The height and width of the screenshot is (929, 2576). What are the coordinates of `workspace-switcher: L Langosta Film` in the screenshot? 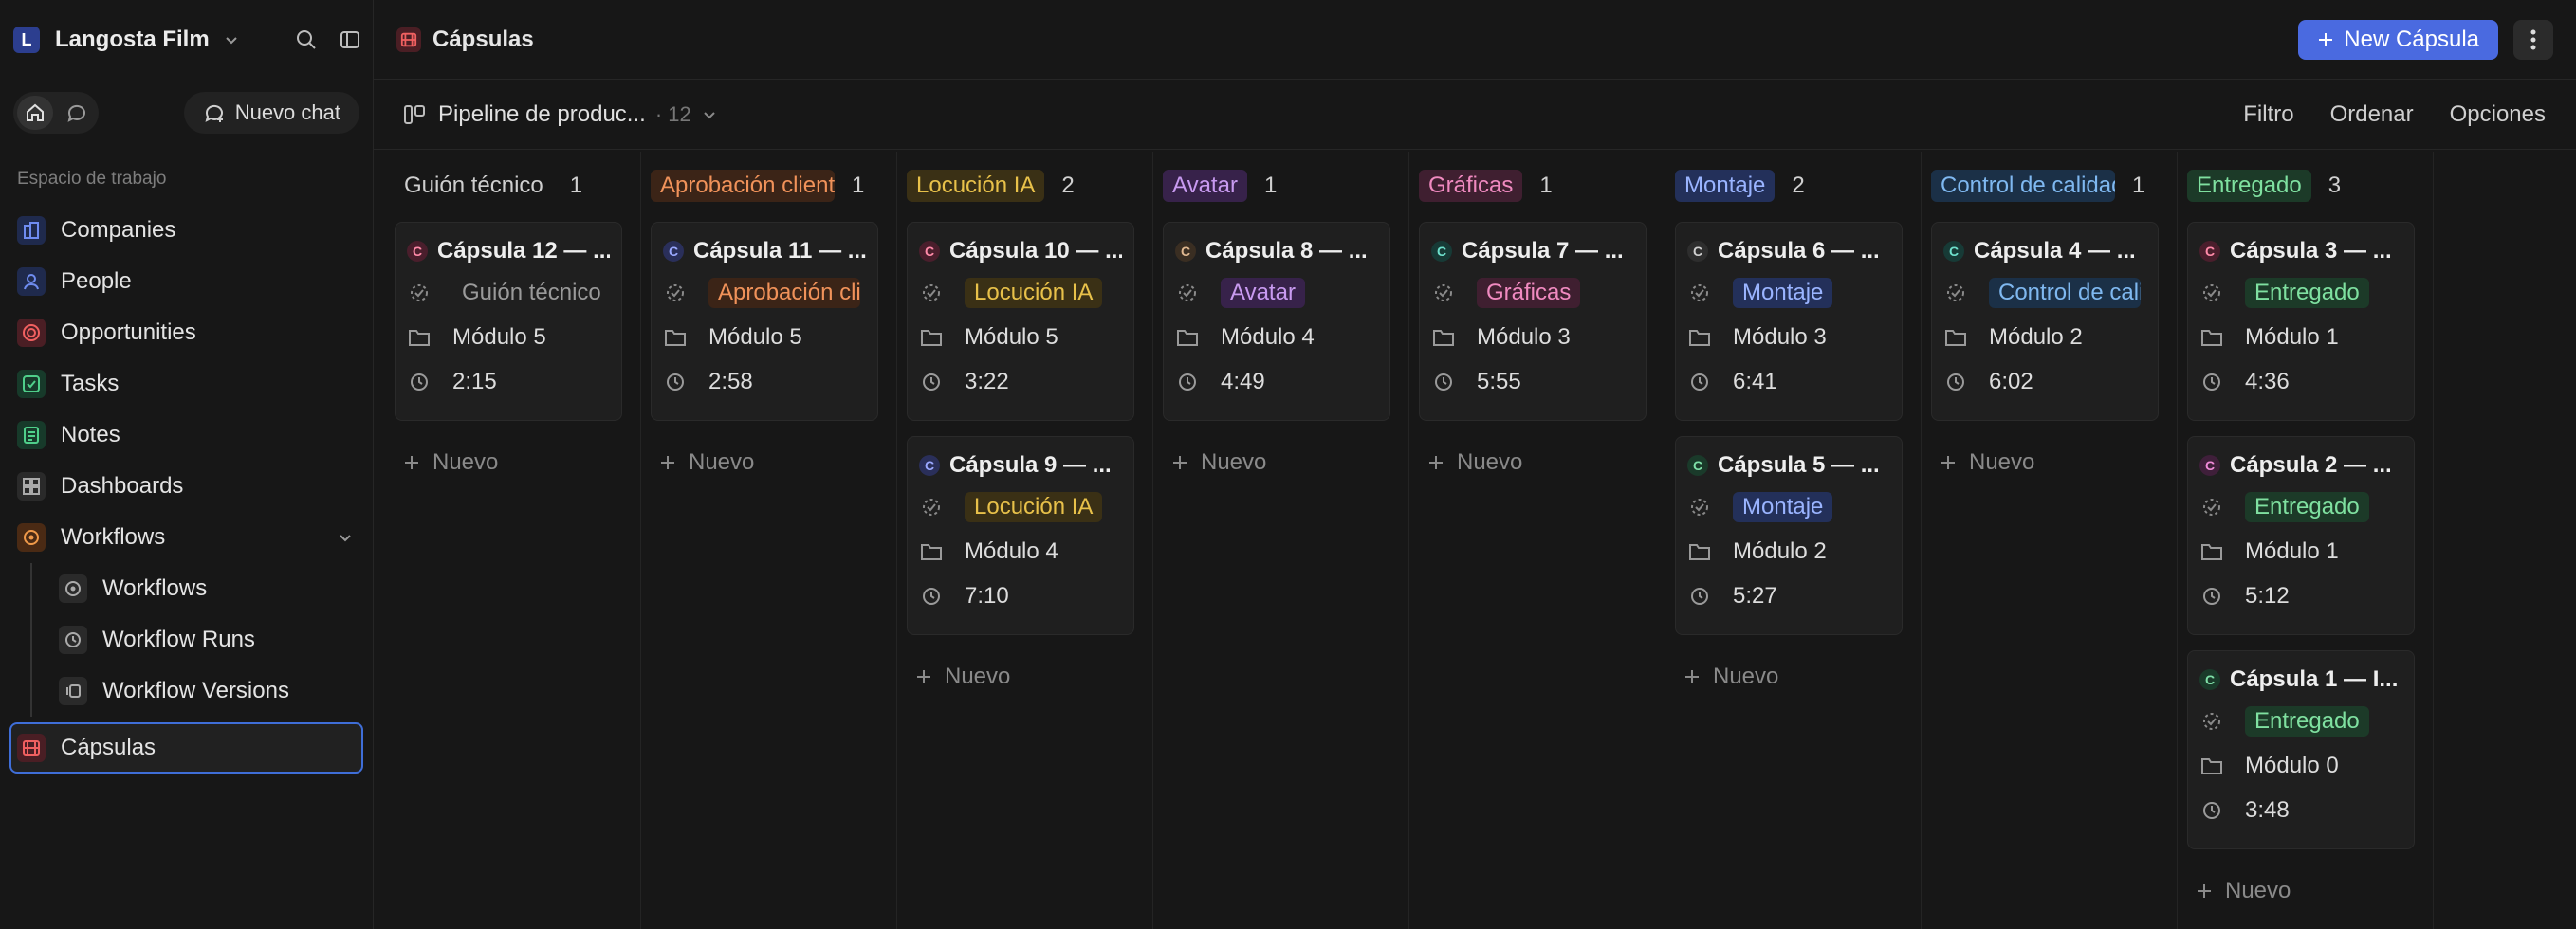 It's located at (126, 40).